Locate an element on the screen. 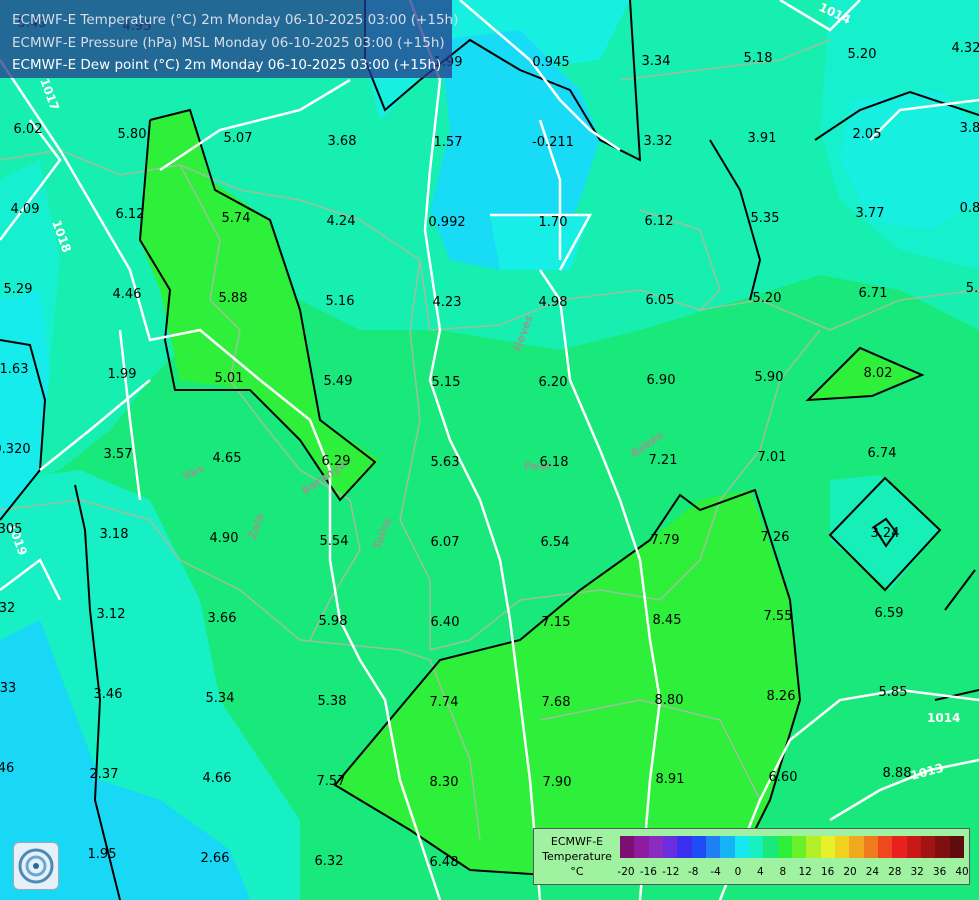  dew-point-value: 1.99 is located at coordinates (122, 374).